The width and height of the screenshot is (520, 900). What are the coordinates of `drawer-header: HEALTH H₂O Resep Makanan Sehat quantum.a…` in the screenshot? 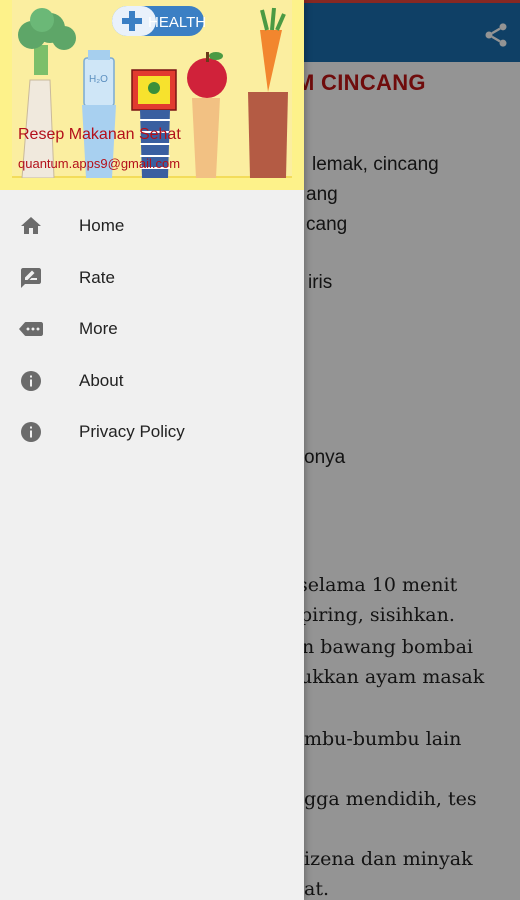 It's located at (152, 95).